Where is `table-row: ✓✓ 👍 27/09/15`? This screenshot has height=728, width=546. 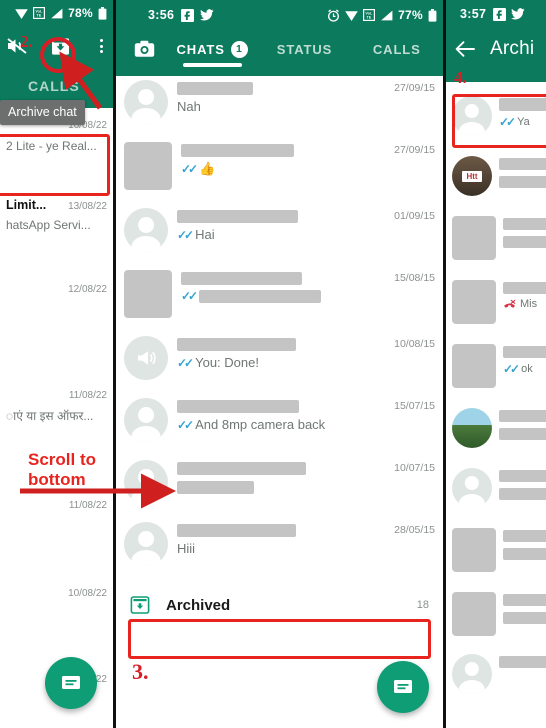
table-row: ✓✓ 👍 27/09/15 is located at coordinates (279, 166).